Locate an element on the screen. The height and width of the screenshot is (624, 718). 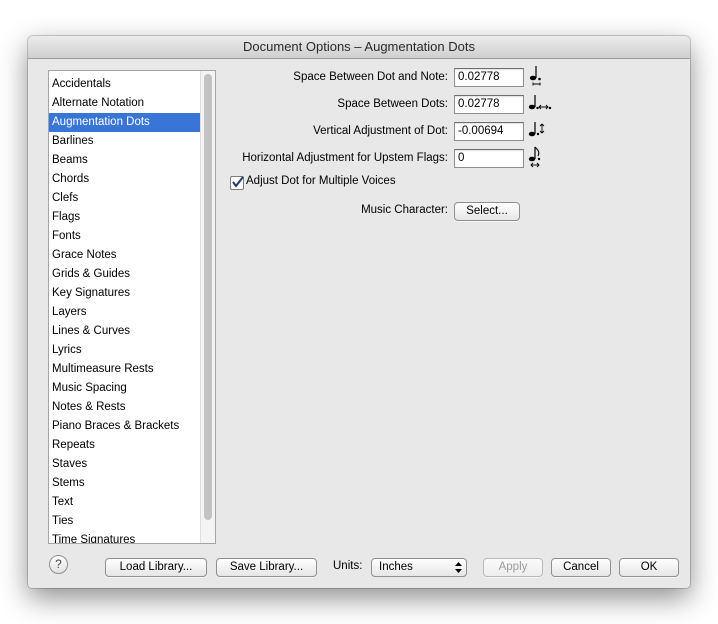
music-character-label: Music Character: is located at coordinates (404, 210).